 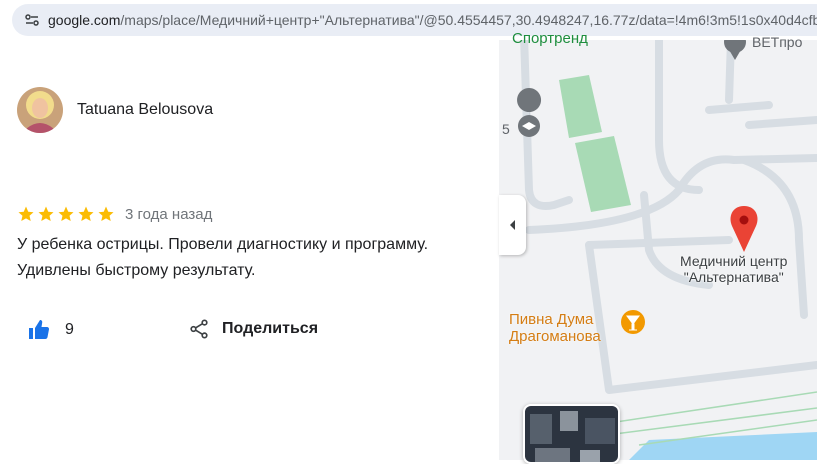 I want to click on bar-marker-icon, so click(x=633, y=322).